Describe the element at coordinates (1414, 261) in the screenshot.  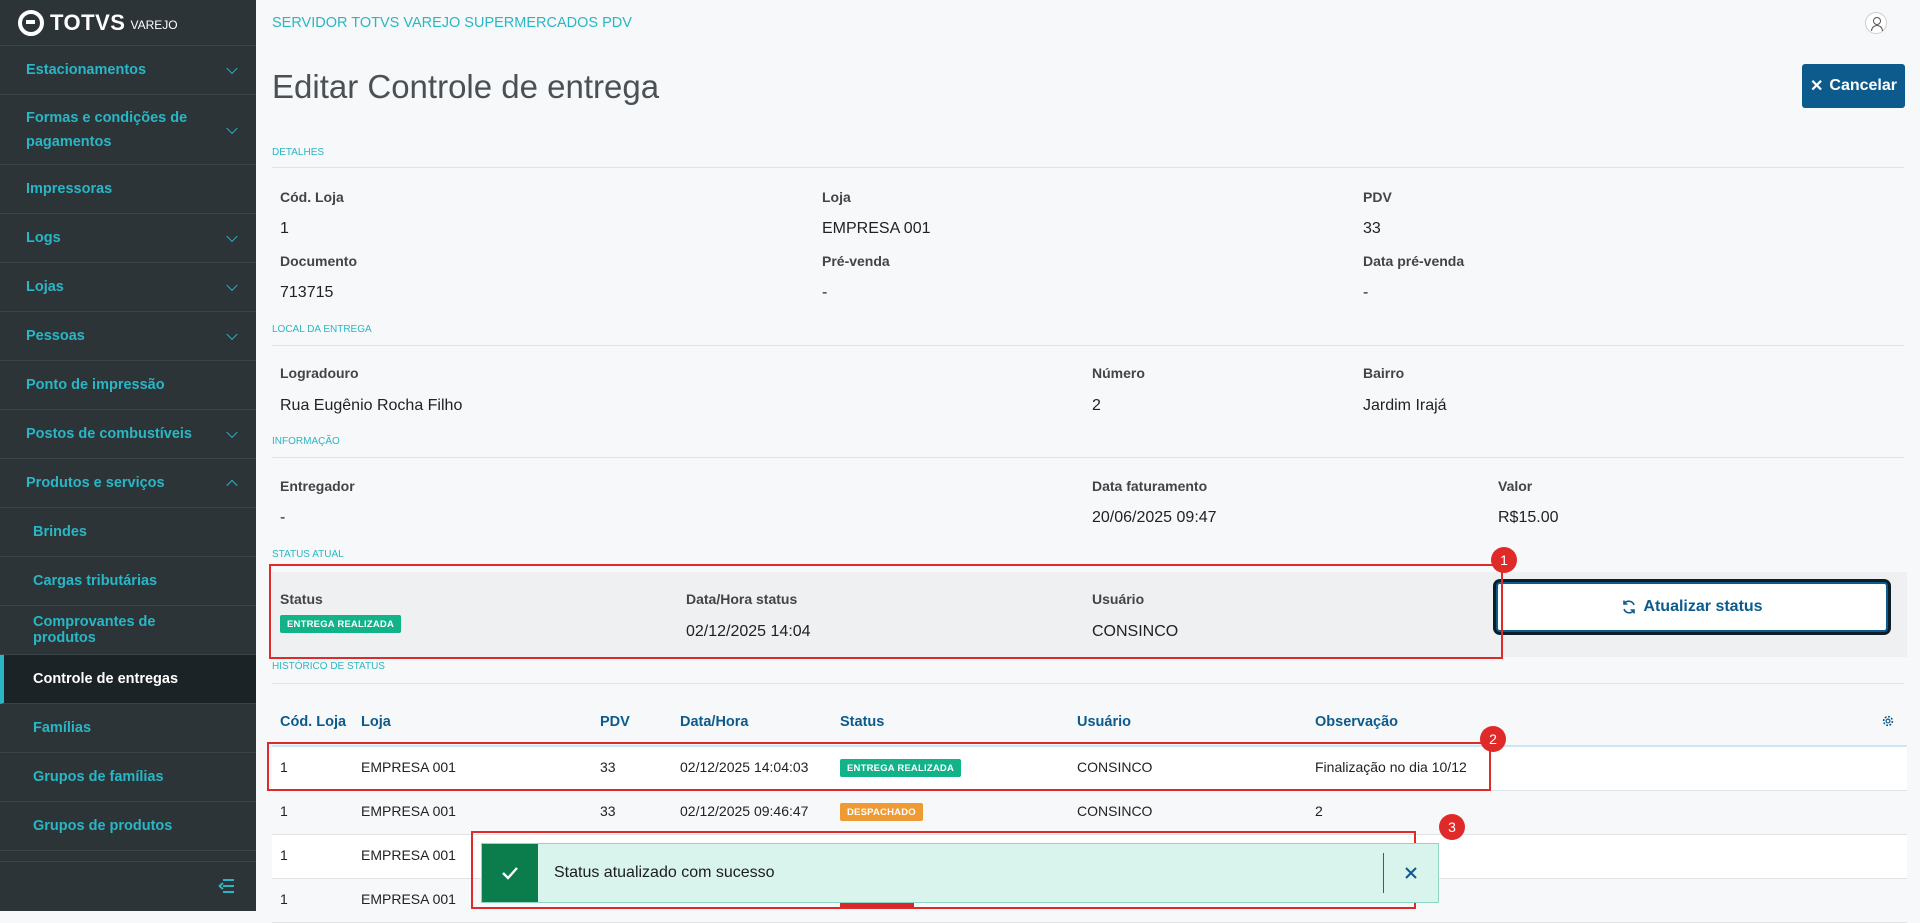
I see `data-prevenda-label: Data pré-venda` at that location.